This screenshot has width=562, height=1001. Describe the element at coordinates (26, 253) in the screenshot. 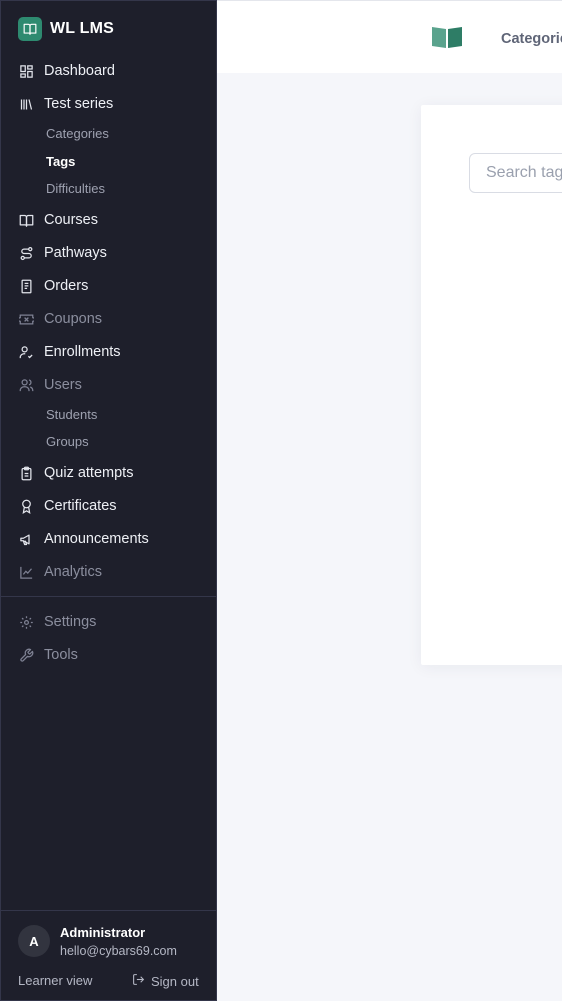

I see `route-icon` at that location.